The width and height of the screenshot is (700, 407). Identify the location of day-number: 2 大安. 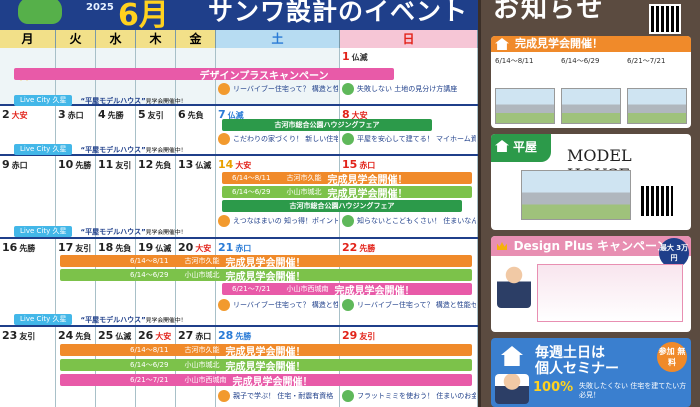
(15, 114).